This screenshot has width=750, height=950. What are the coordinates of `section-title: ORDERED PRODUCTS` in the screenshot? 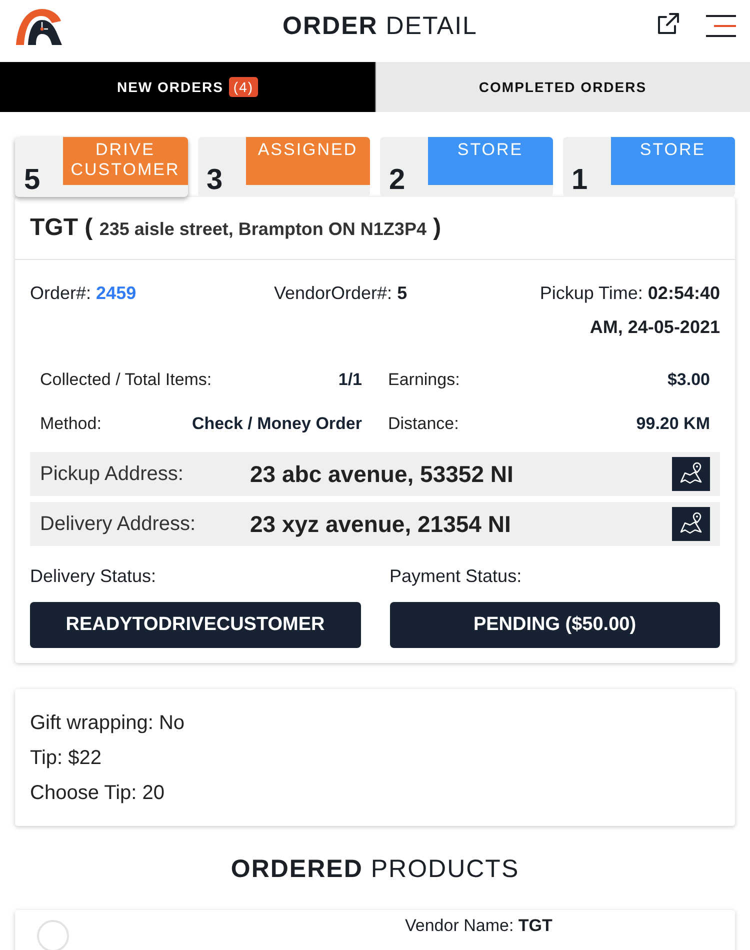 It's located at (375, 869).